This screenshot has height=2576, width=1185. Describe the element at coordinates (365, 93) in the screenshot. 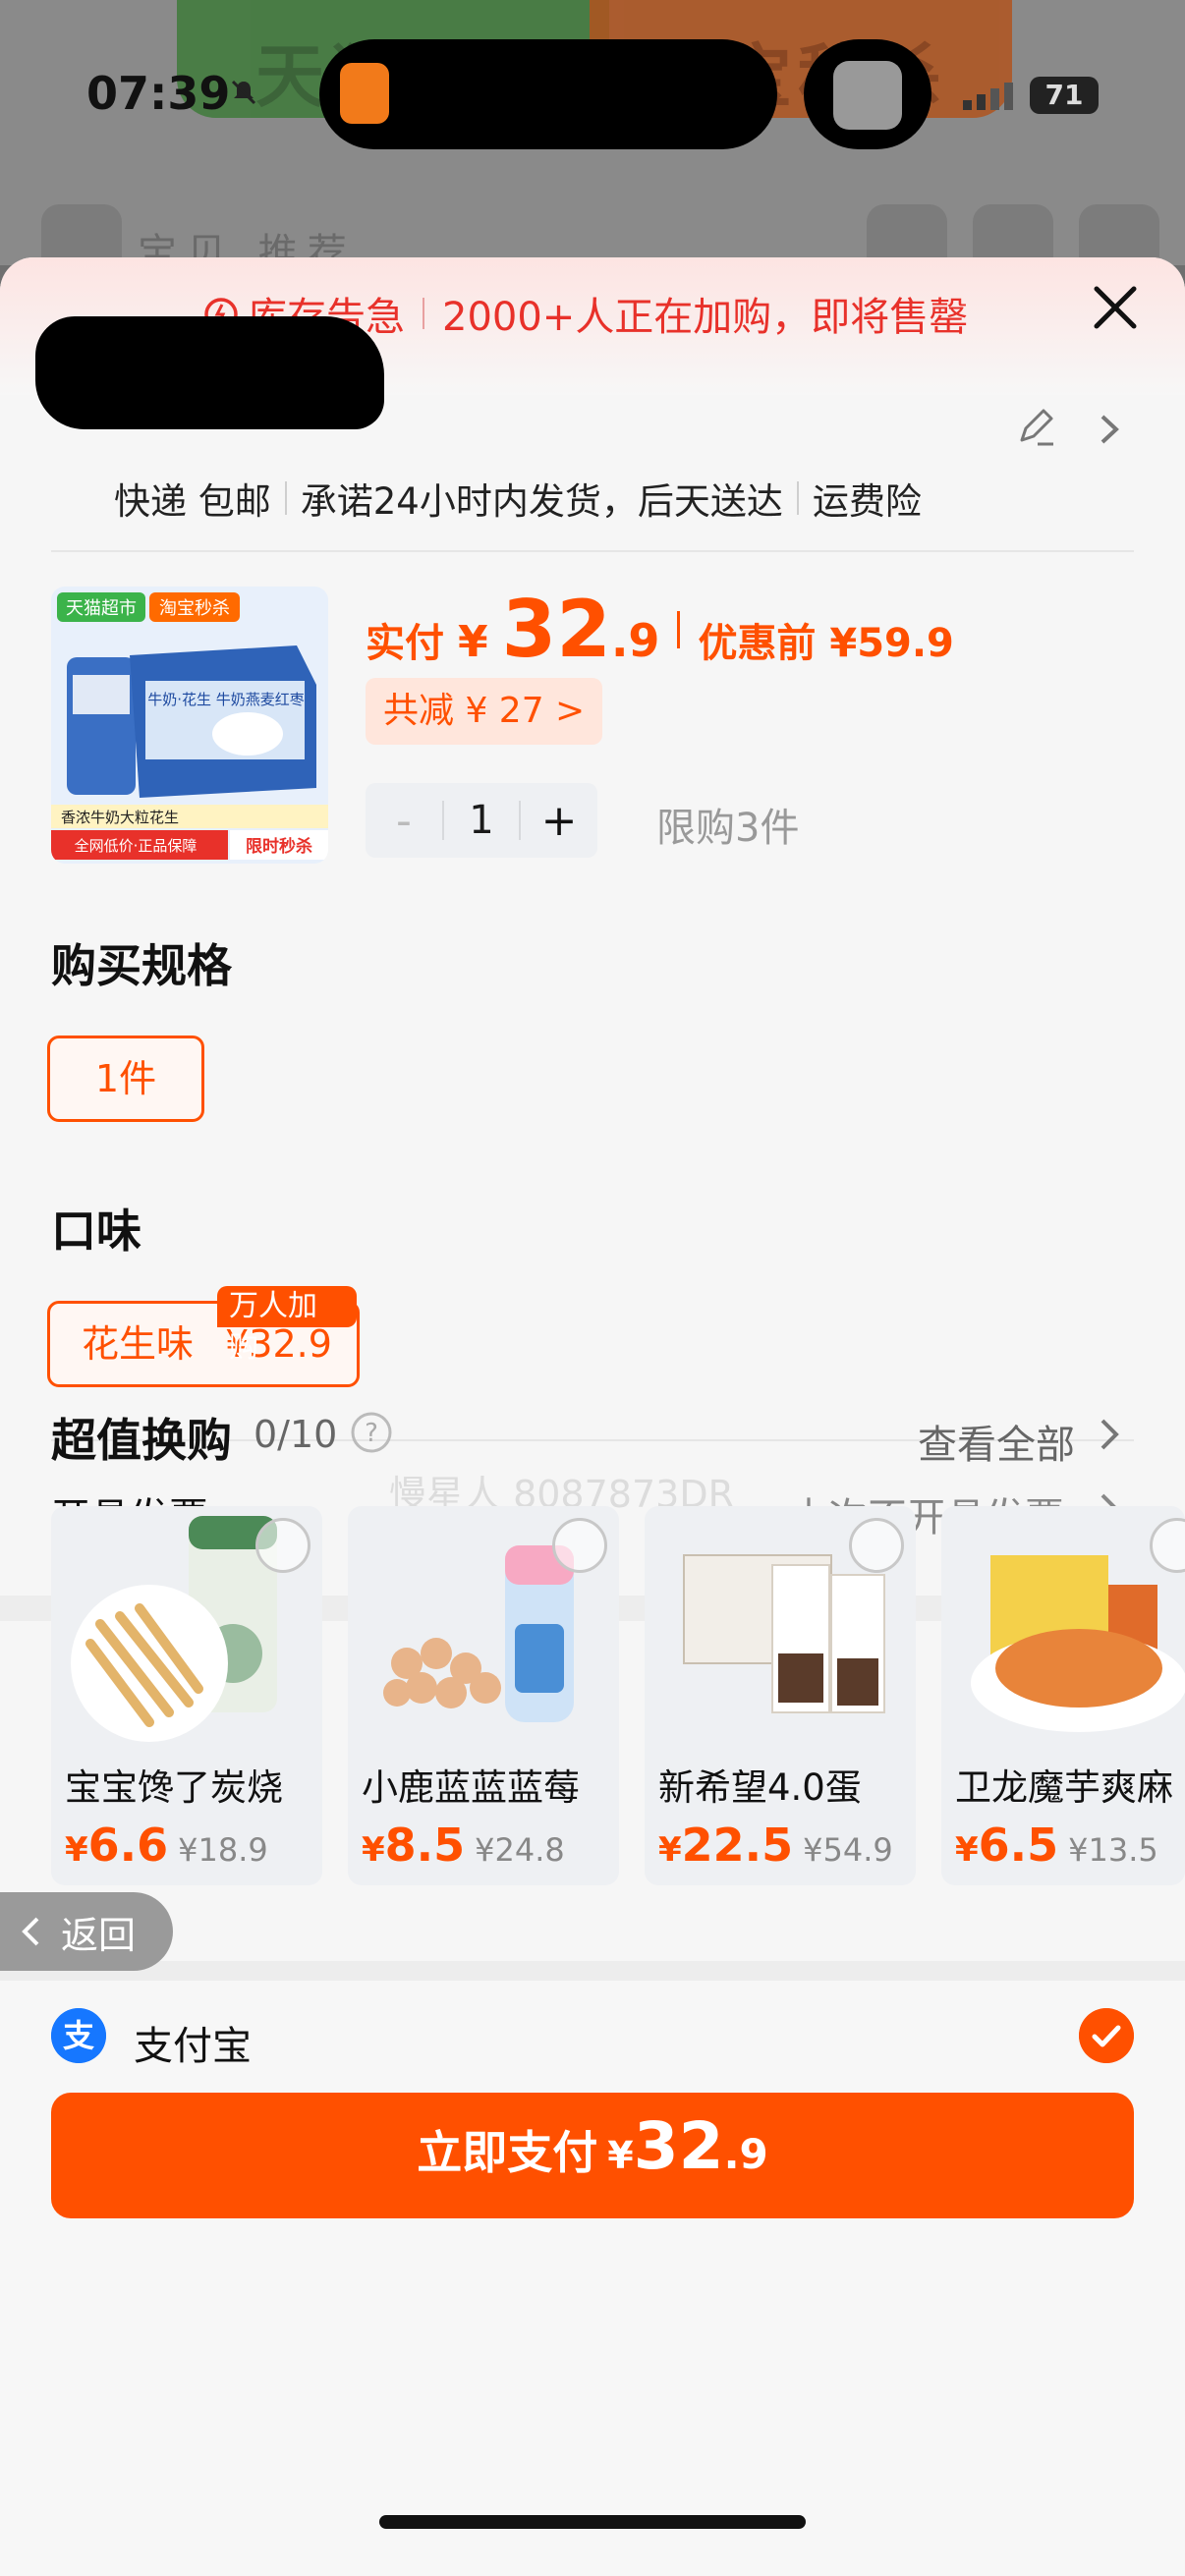

I see `island-app-icon` at that location.